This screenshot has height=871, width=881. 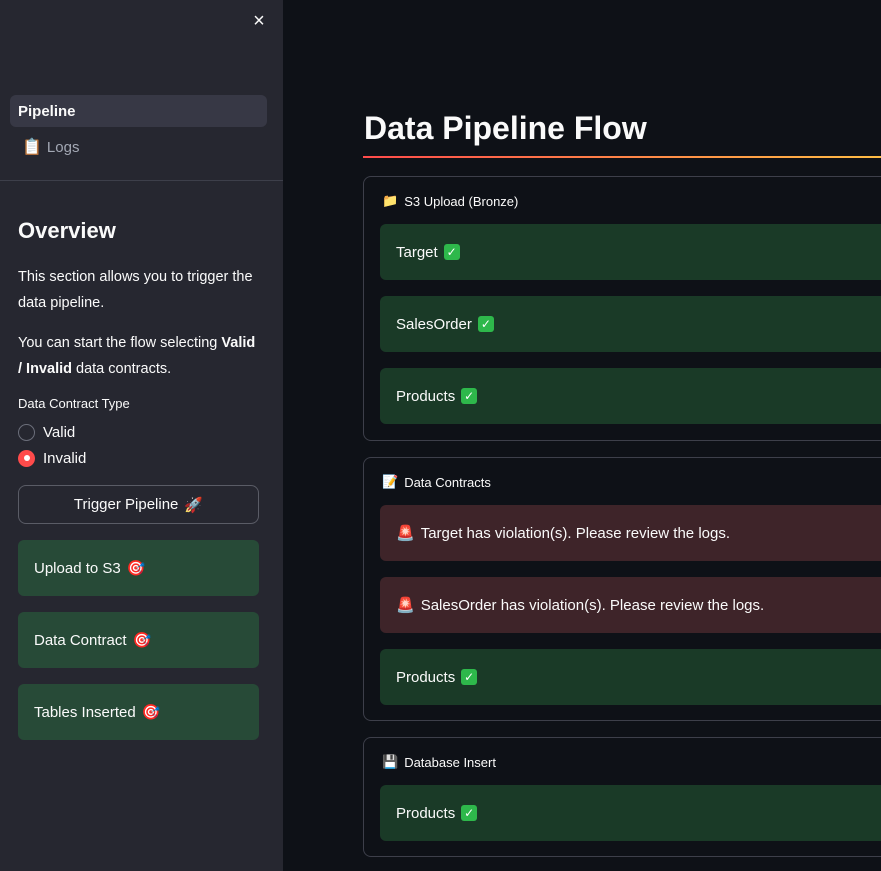 I want to click on panel-header: 📝 Data Contracts, so click(x=436, y=482).